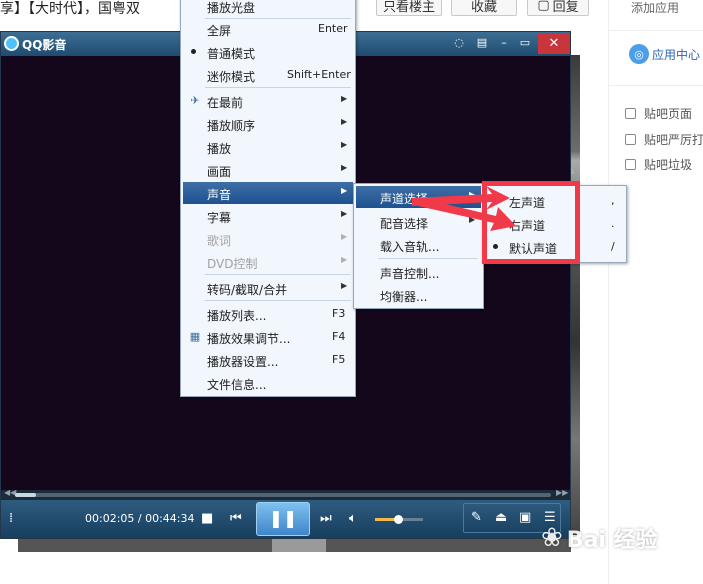  What do you see at coordinates (552, 538) in the screenshot?
I see `paw-icon: ❀` at bounding box center [552, 538].